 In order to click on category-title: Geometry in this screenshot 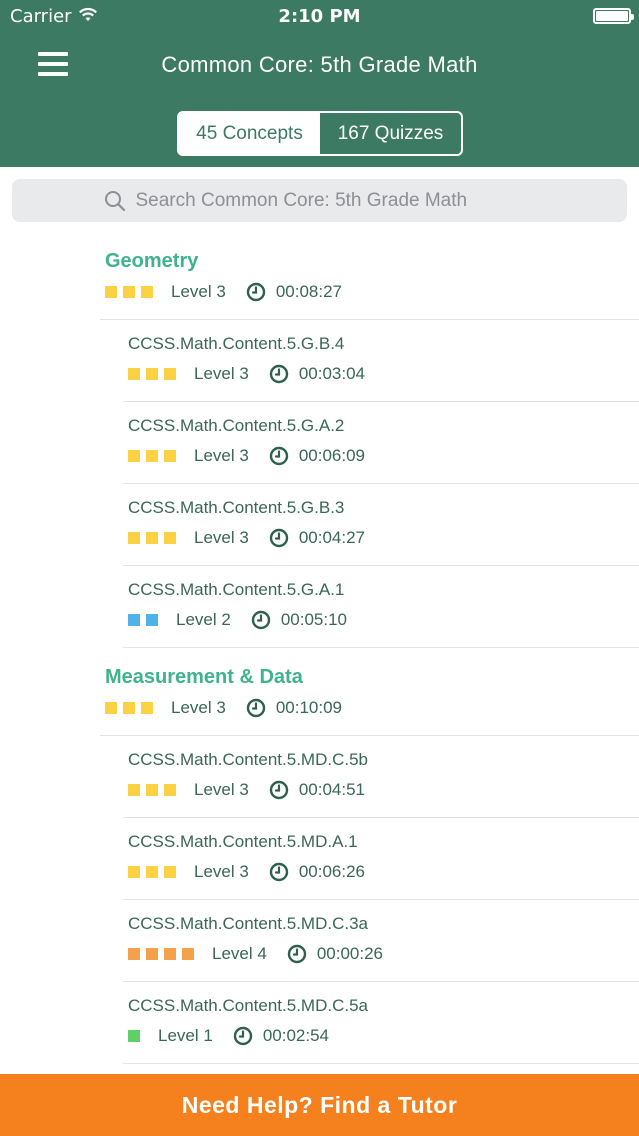, I will do `click(152, 261)`.